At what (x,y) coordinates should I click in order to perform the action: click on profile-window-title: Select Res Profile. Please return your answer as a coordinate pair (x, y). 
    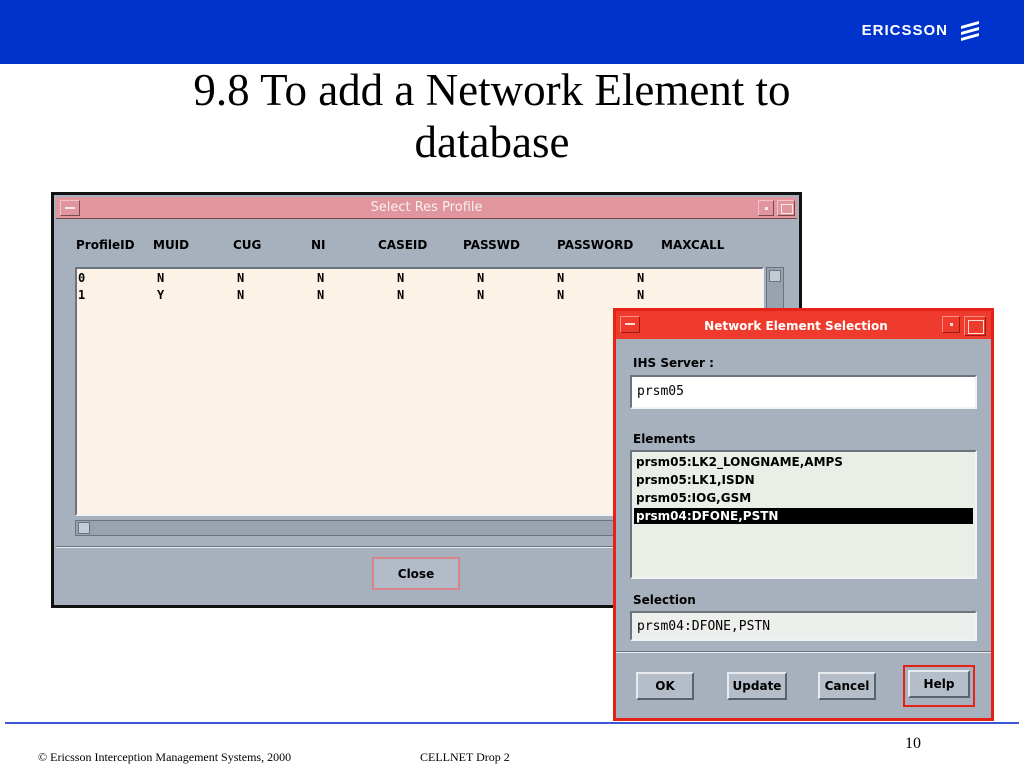
    Looking at the image, I should click on (426, 207).